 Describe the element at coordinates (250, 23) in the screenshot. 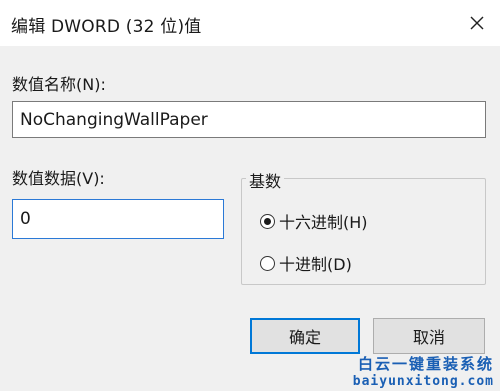

I see `title-bar: 编辑 DWORD (32 位)值` at that location.